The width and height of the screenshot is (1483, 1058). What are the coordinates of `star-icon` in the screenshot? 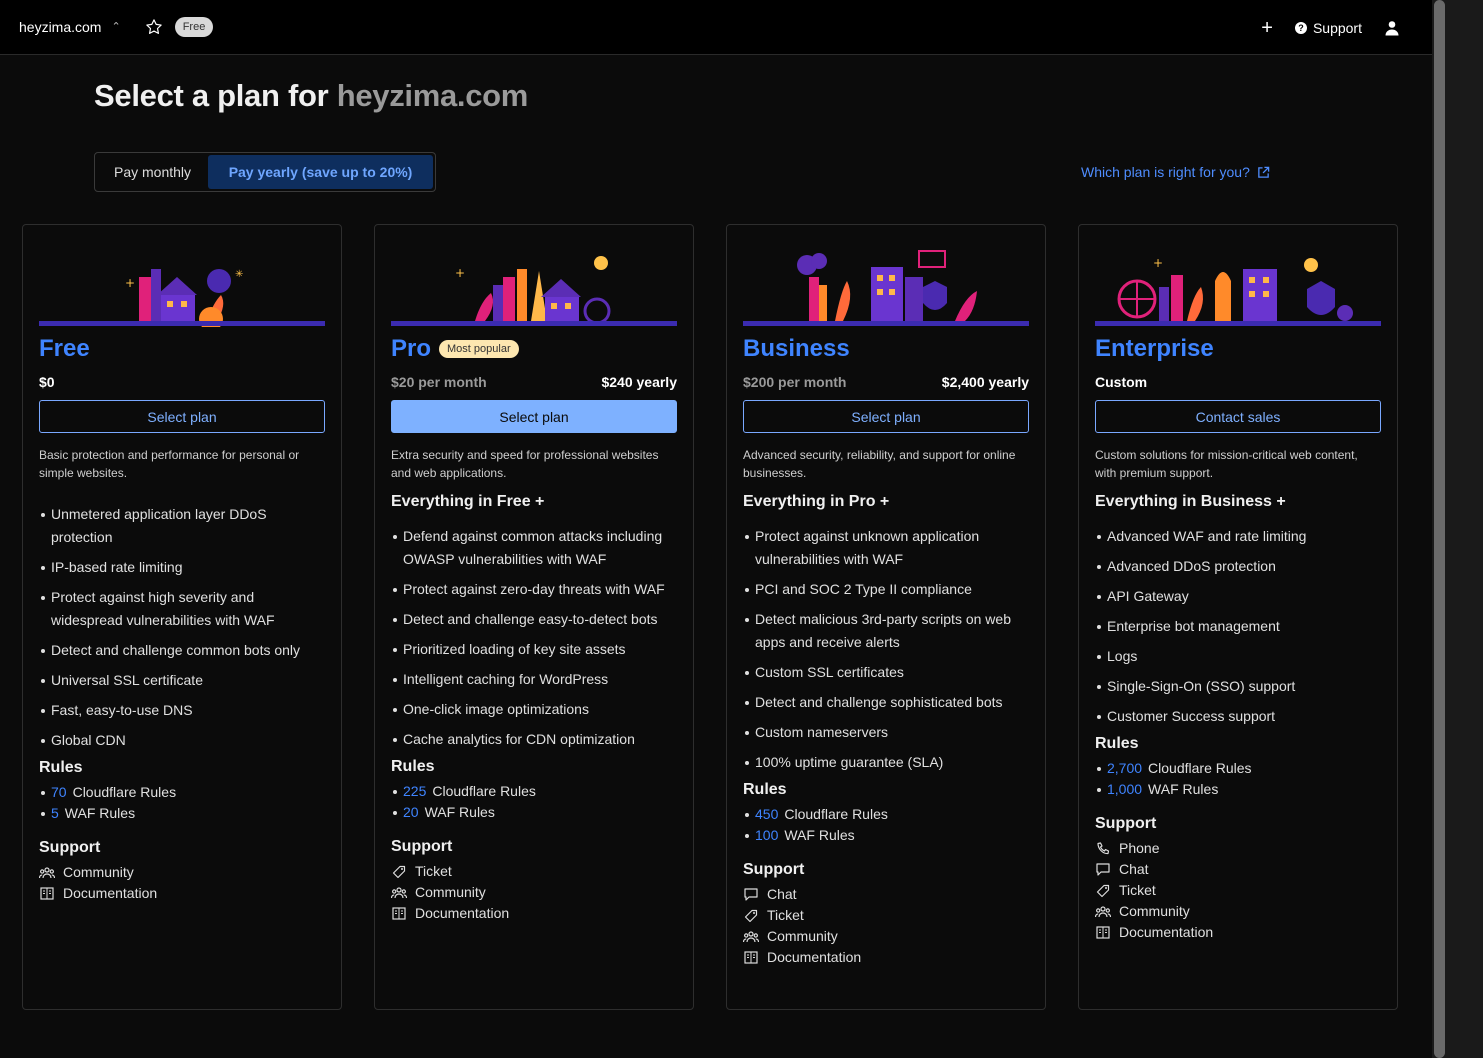 It's located at (154, 27).